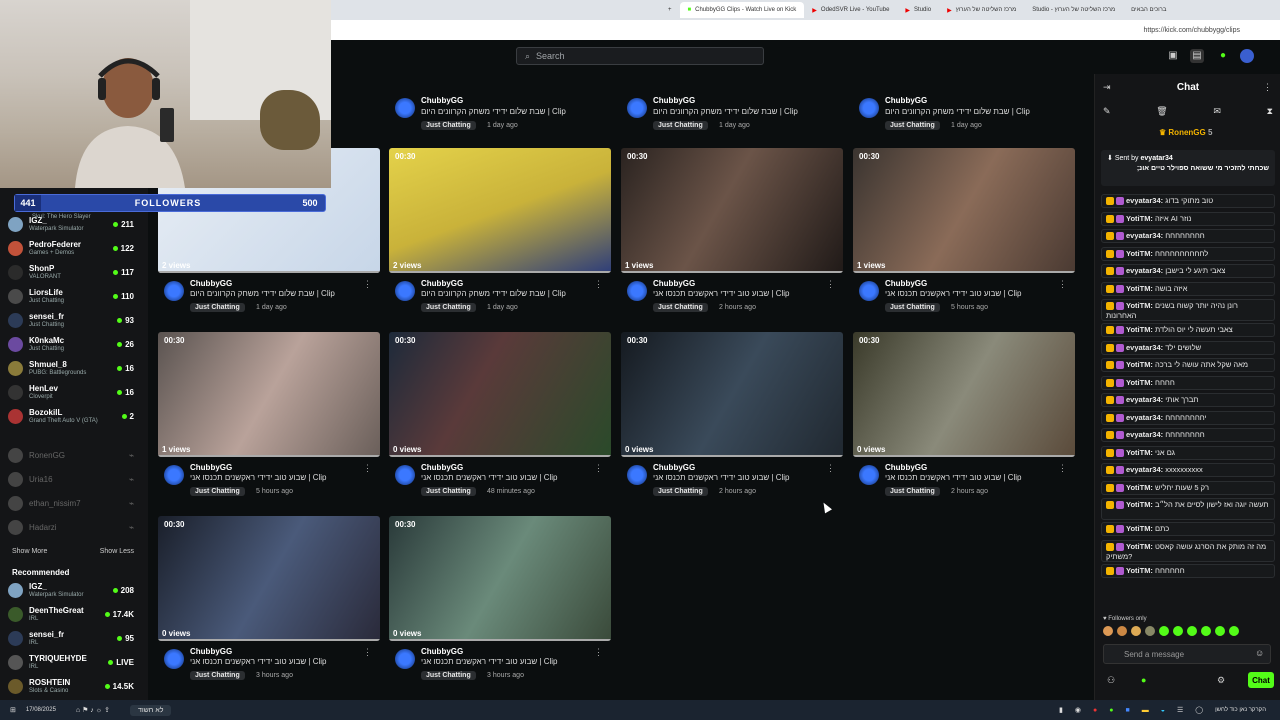  I want to click on pin-icon: ✎, so click(1107, 111).